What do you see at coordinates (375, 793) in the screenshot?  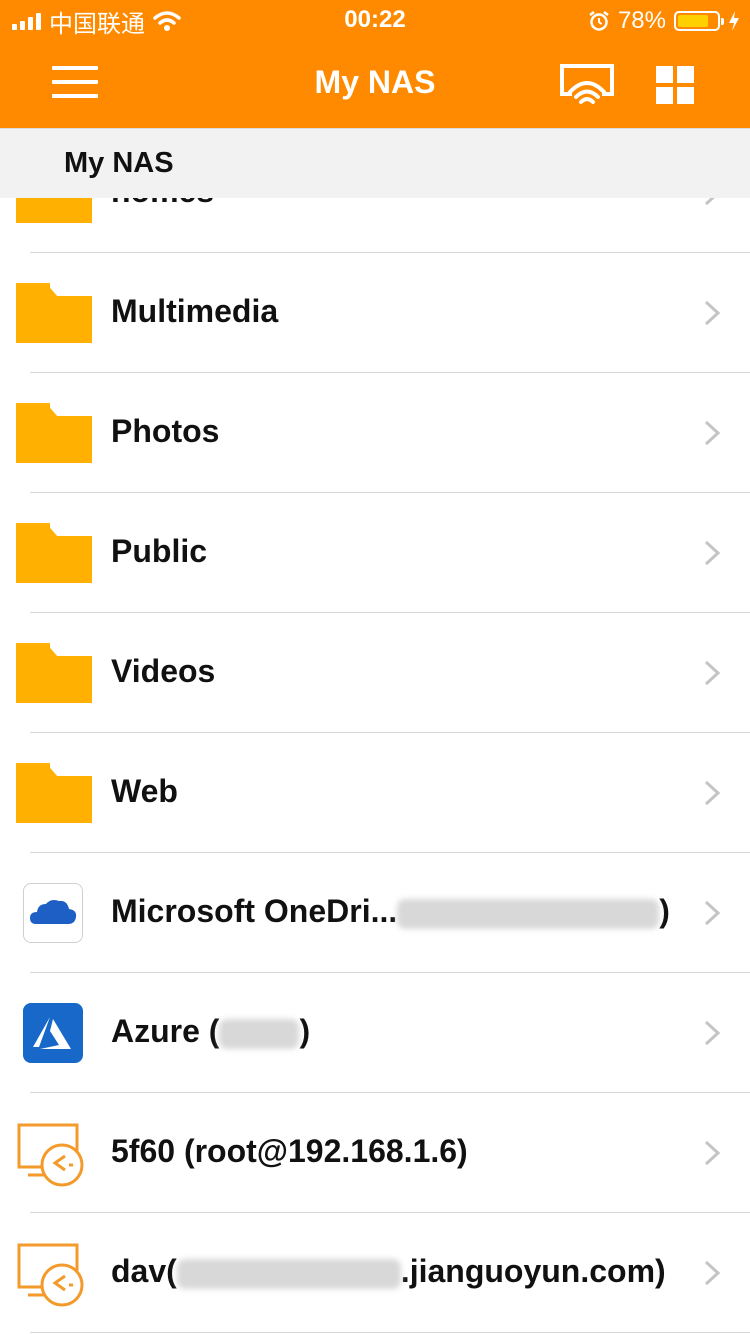 I see `list-item-web: Web` at bounding box center [375, 793].